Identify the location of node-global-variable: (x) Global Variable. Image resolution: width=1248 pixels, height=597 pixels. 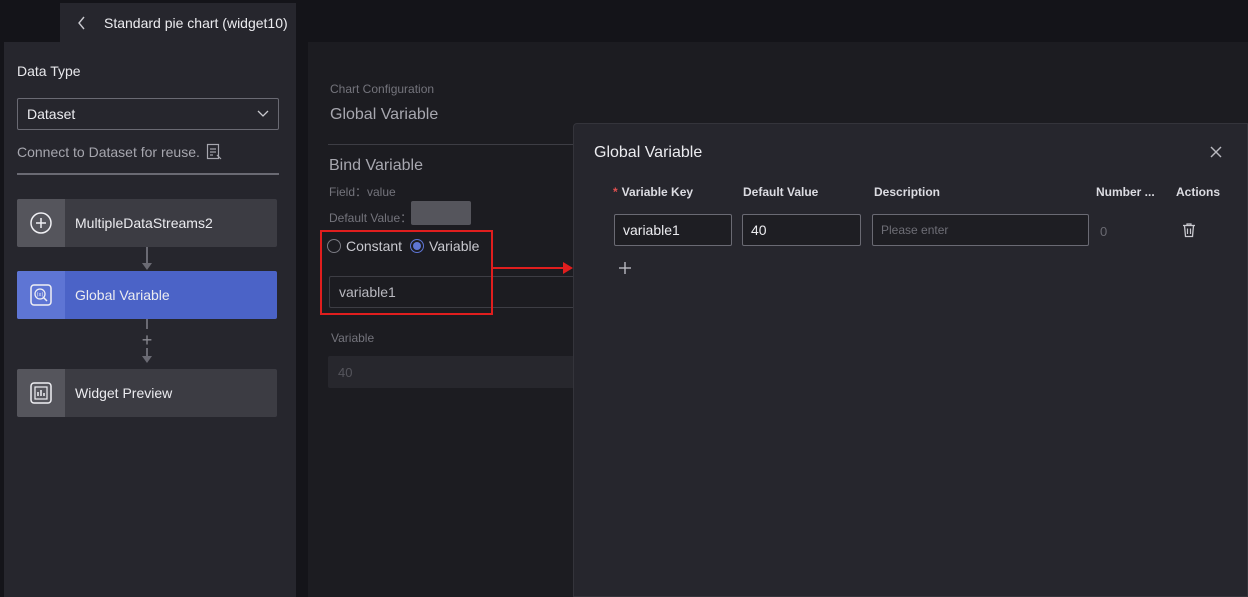
(147, 295).